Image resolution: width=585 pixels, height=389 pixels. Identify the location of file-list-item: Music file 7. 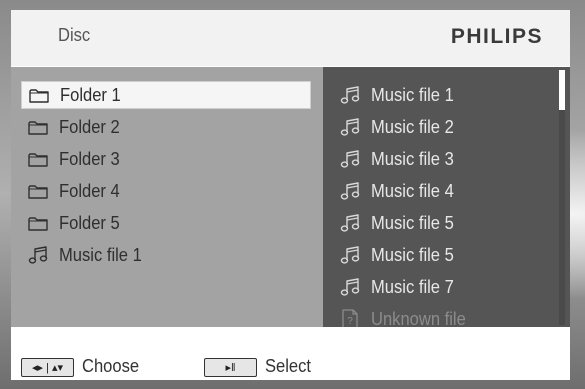
(442, 287).